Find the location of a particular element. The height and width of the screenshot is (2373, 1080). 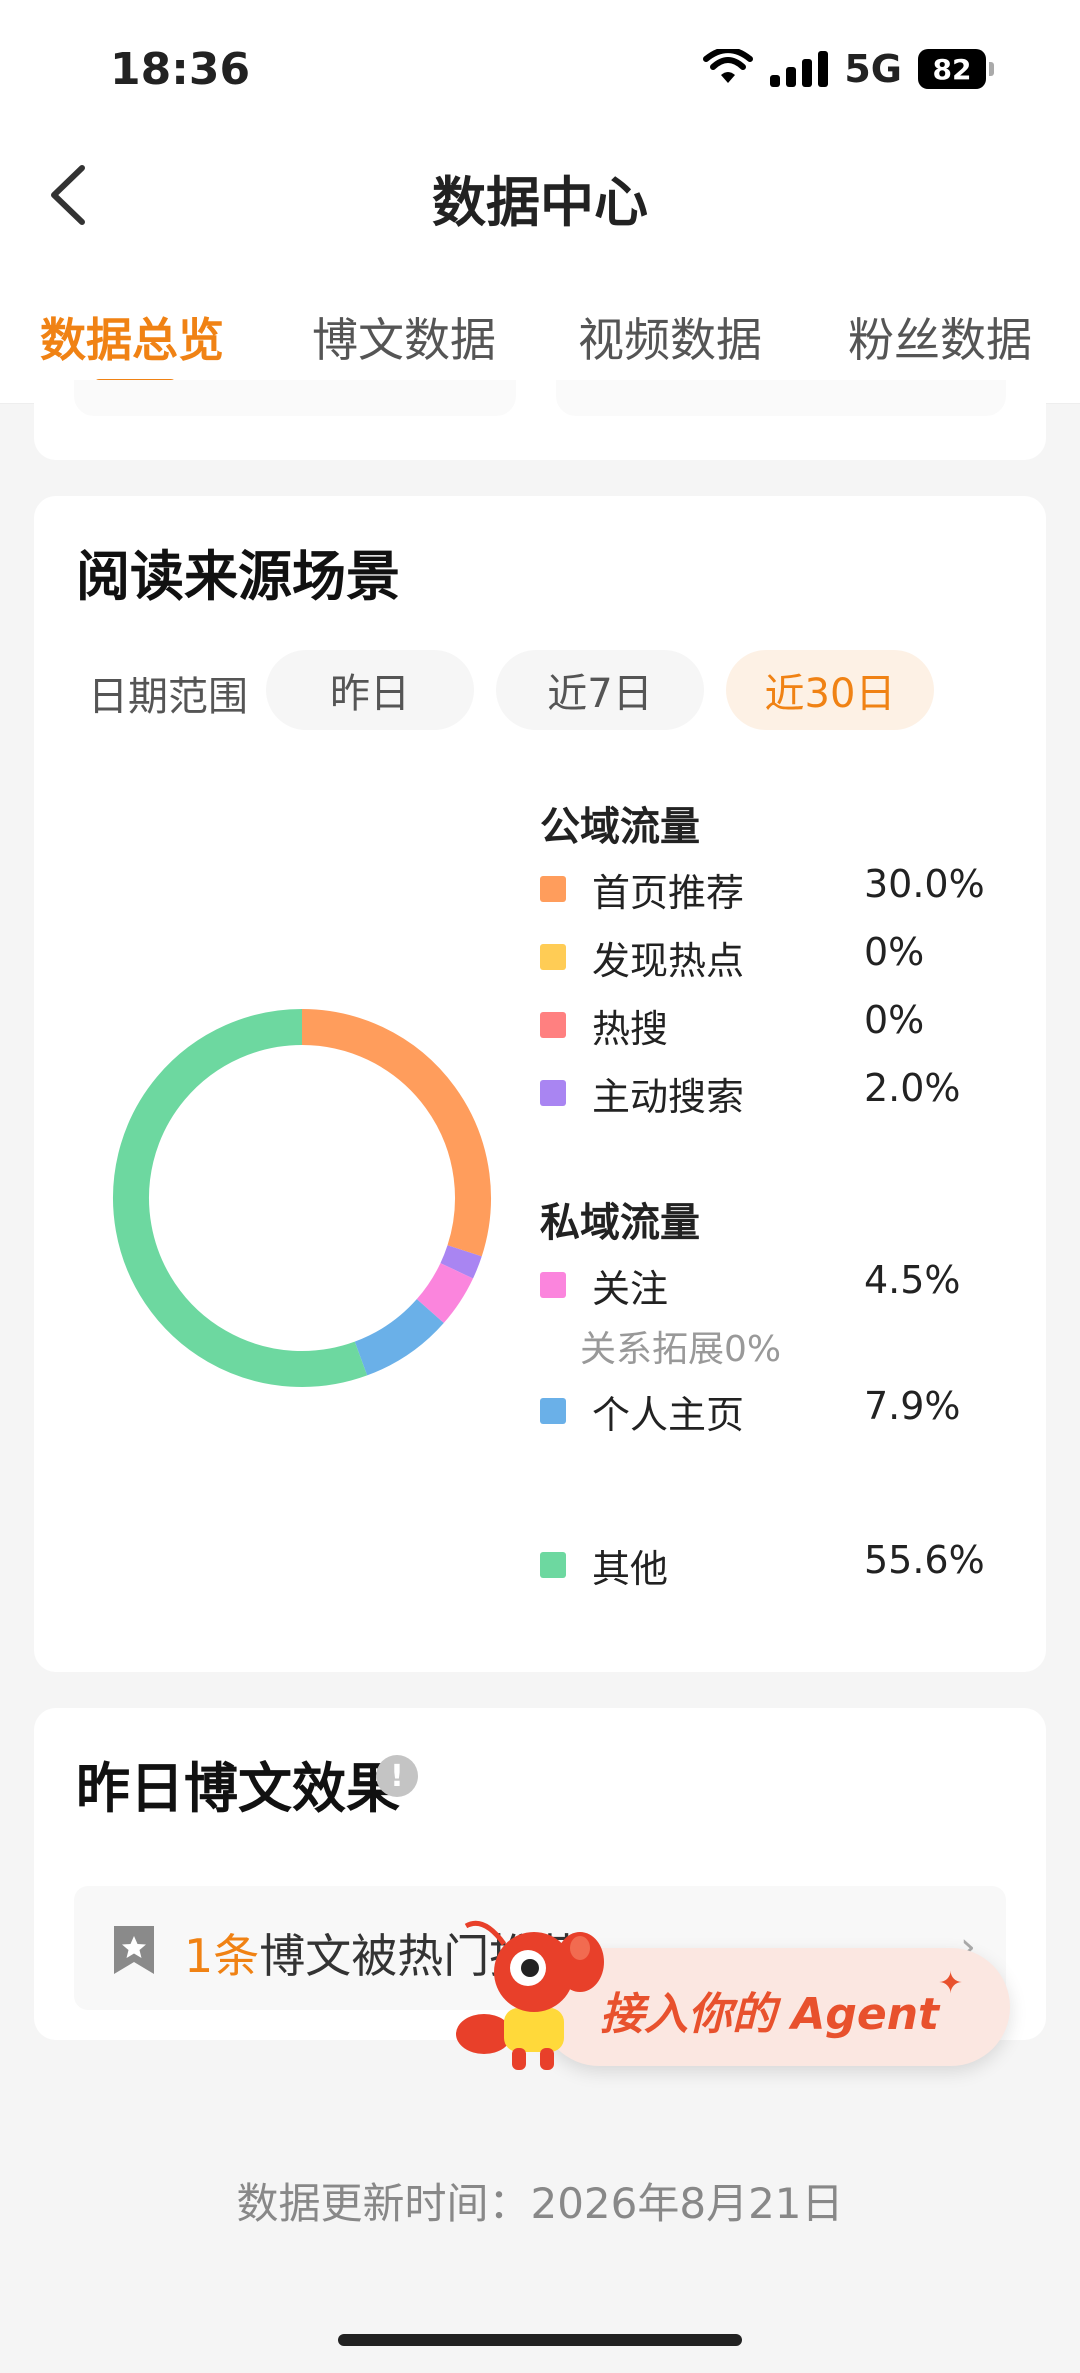

legend-item-hot-search: 热搜 0% is located at coordinates (775, 1024).